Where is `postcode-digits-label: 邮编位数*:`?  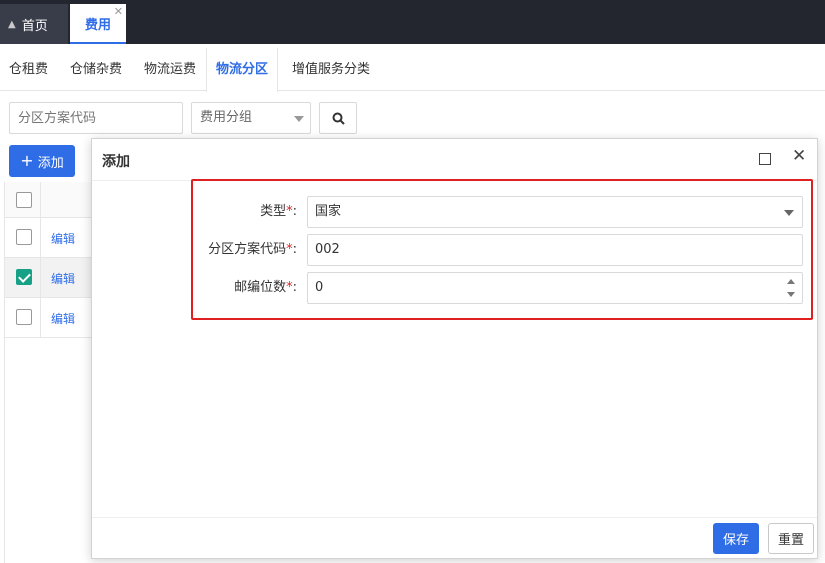
postcode-digits-label: 邮编位数*: is located at coordinates (265, 287).